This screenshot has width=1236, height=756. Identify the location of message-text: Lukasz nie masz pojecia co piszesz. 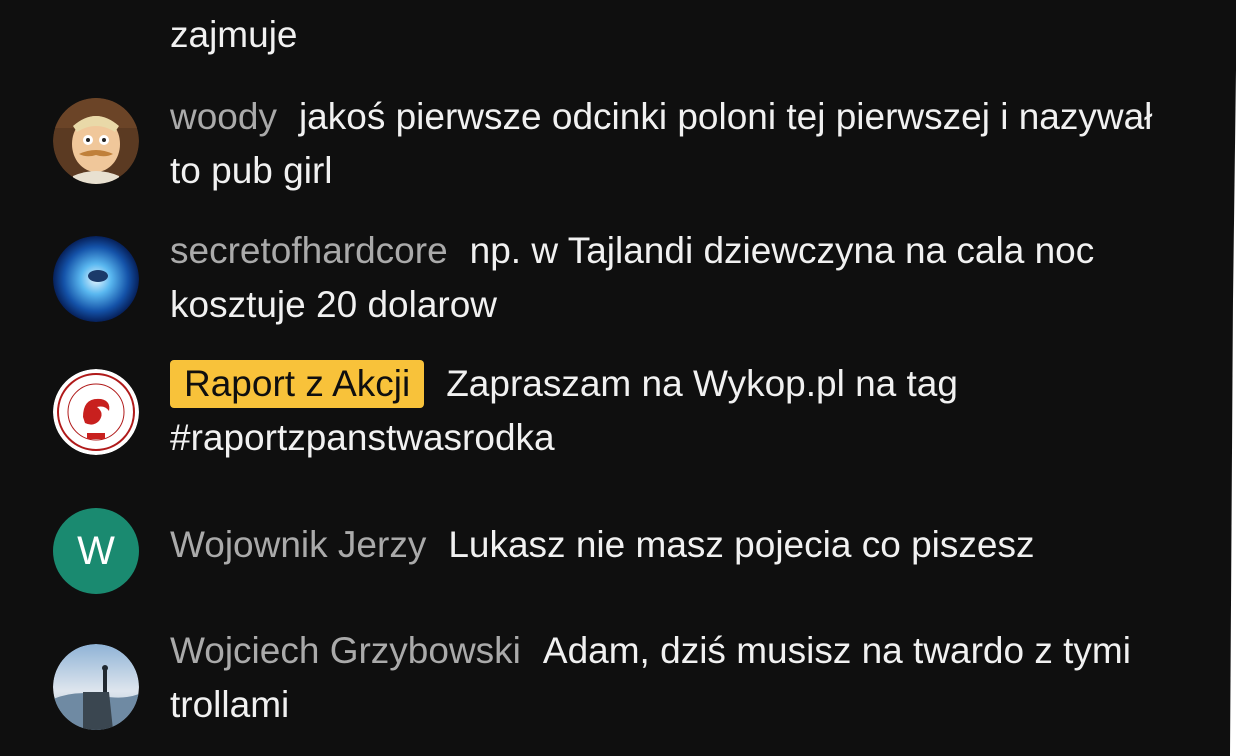
(741, 544).